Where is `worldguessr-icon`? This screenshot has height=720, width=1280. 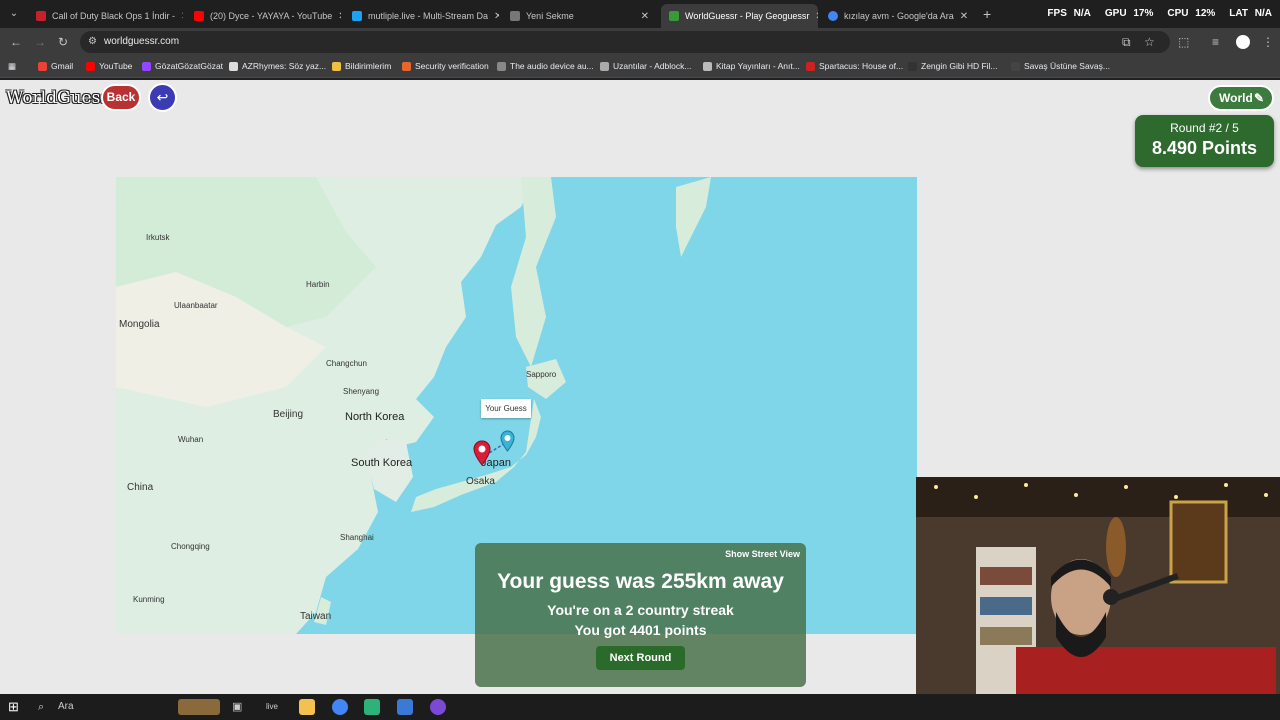 worldguessr-icon is located at coordinates (674, 16).